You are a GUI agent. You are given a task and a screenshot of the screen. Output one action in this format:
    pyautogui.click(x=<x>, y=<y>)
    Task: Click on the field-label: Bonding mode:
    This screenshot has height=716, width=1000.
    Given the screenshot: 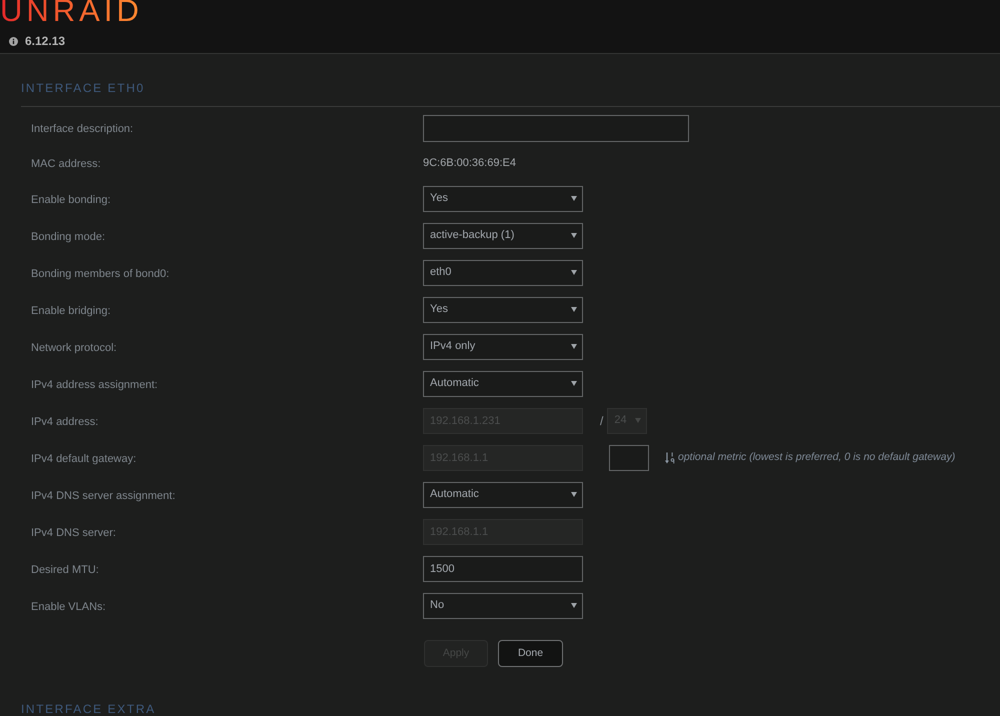 What is the action you would take?
    pyautogui.click(x=68, y=236)
    